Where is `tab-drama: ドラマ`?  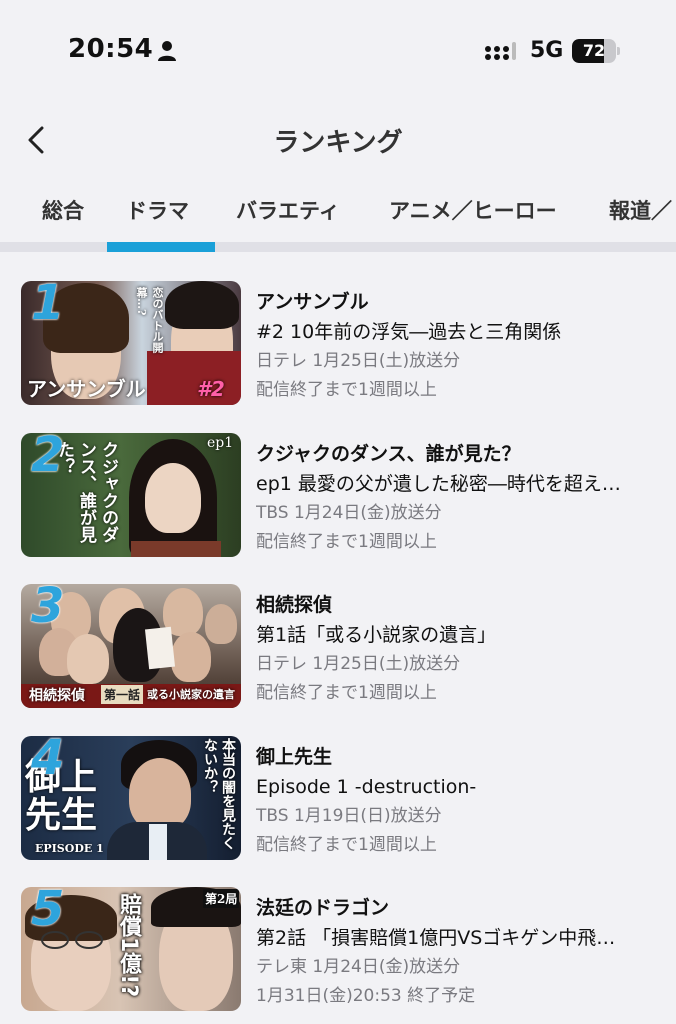
tab-drama: ドラマ is located at coordinates (157, 213).